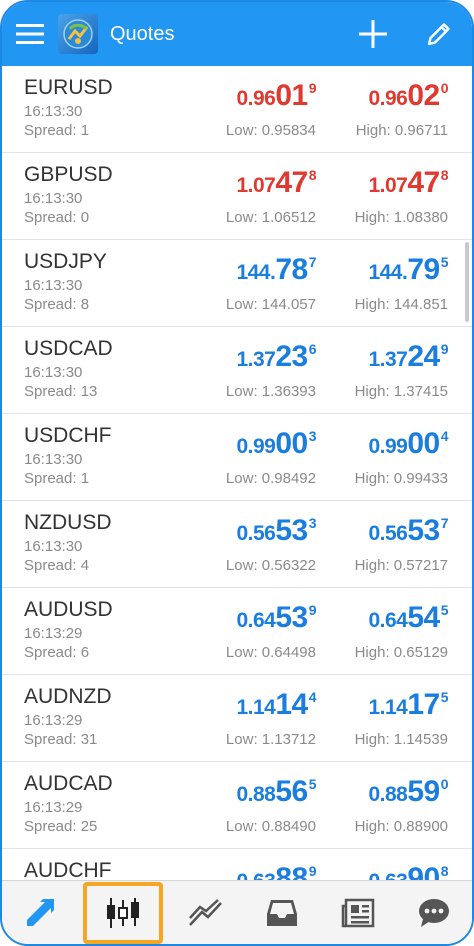 Image resolution: width=474 pixels, height=946 pixels. I want to click on bid-price: 0.96 01 9, so click(276, 96).